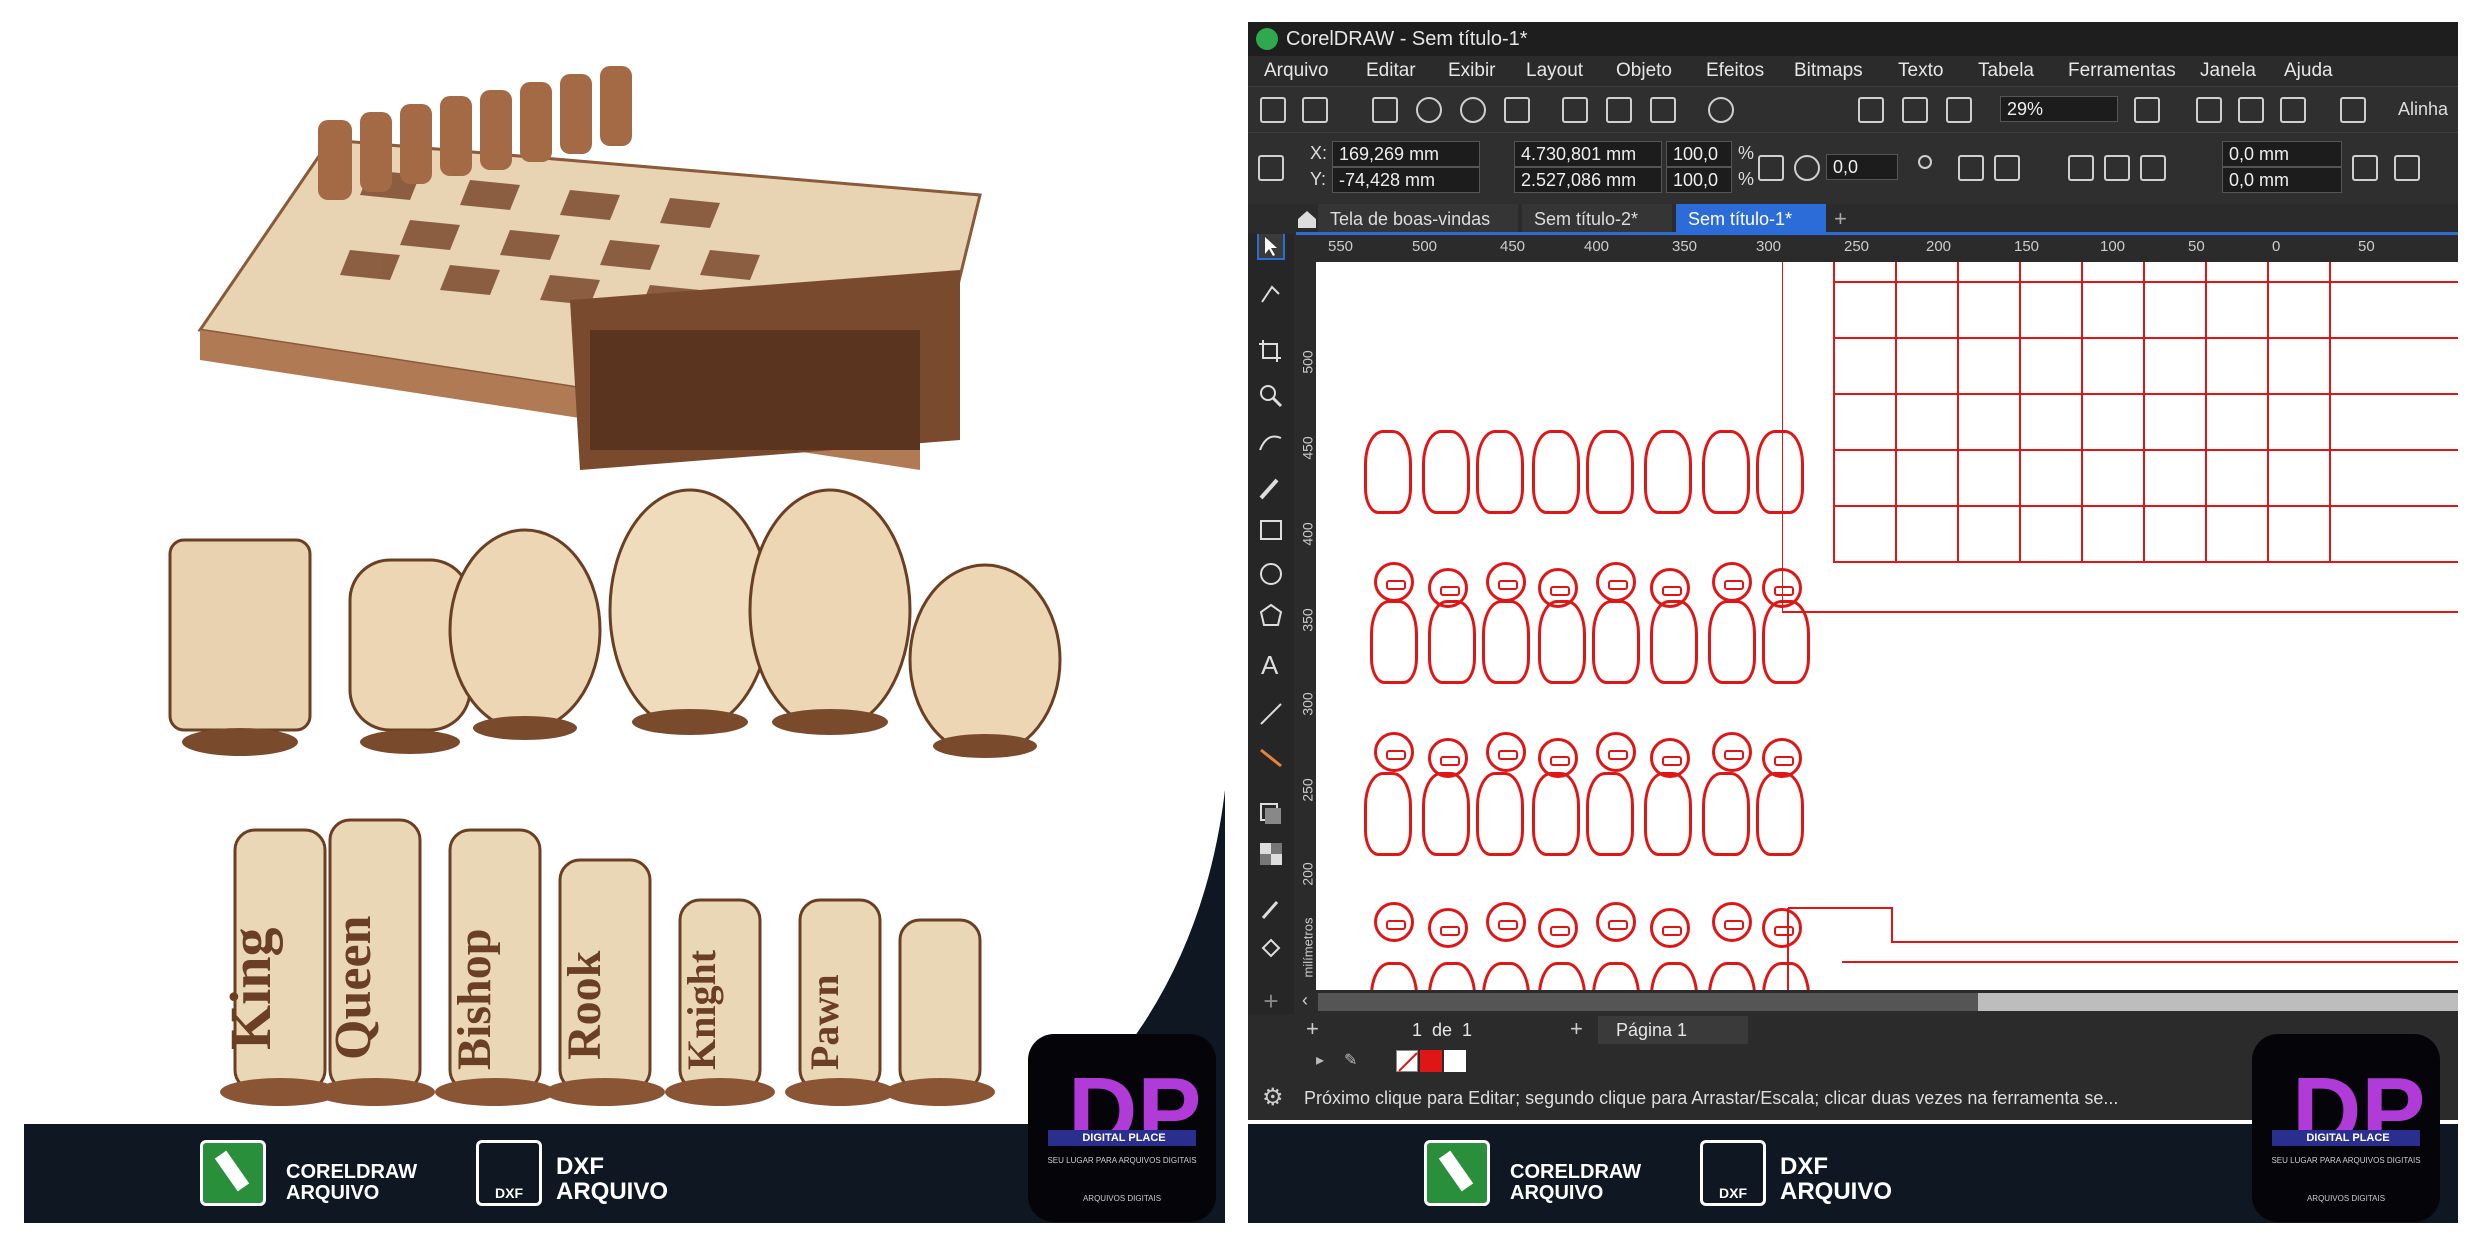 The image size is (2472, 1248). What do you see at coordinates (2407, 168) in the screenshot?
I see `scale-corners-icon` at bounding box center [2407, 168].